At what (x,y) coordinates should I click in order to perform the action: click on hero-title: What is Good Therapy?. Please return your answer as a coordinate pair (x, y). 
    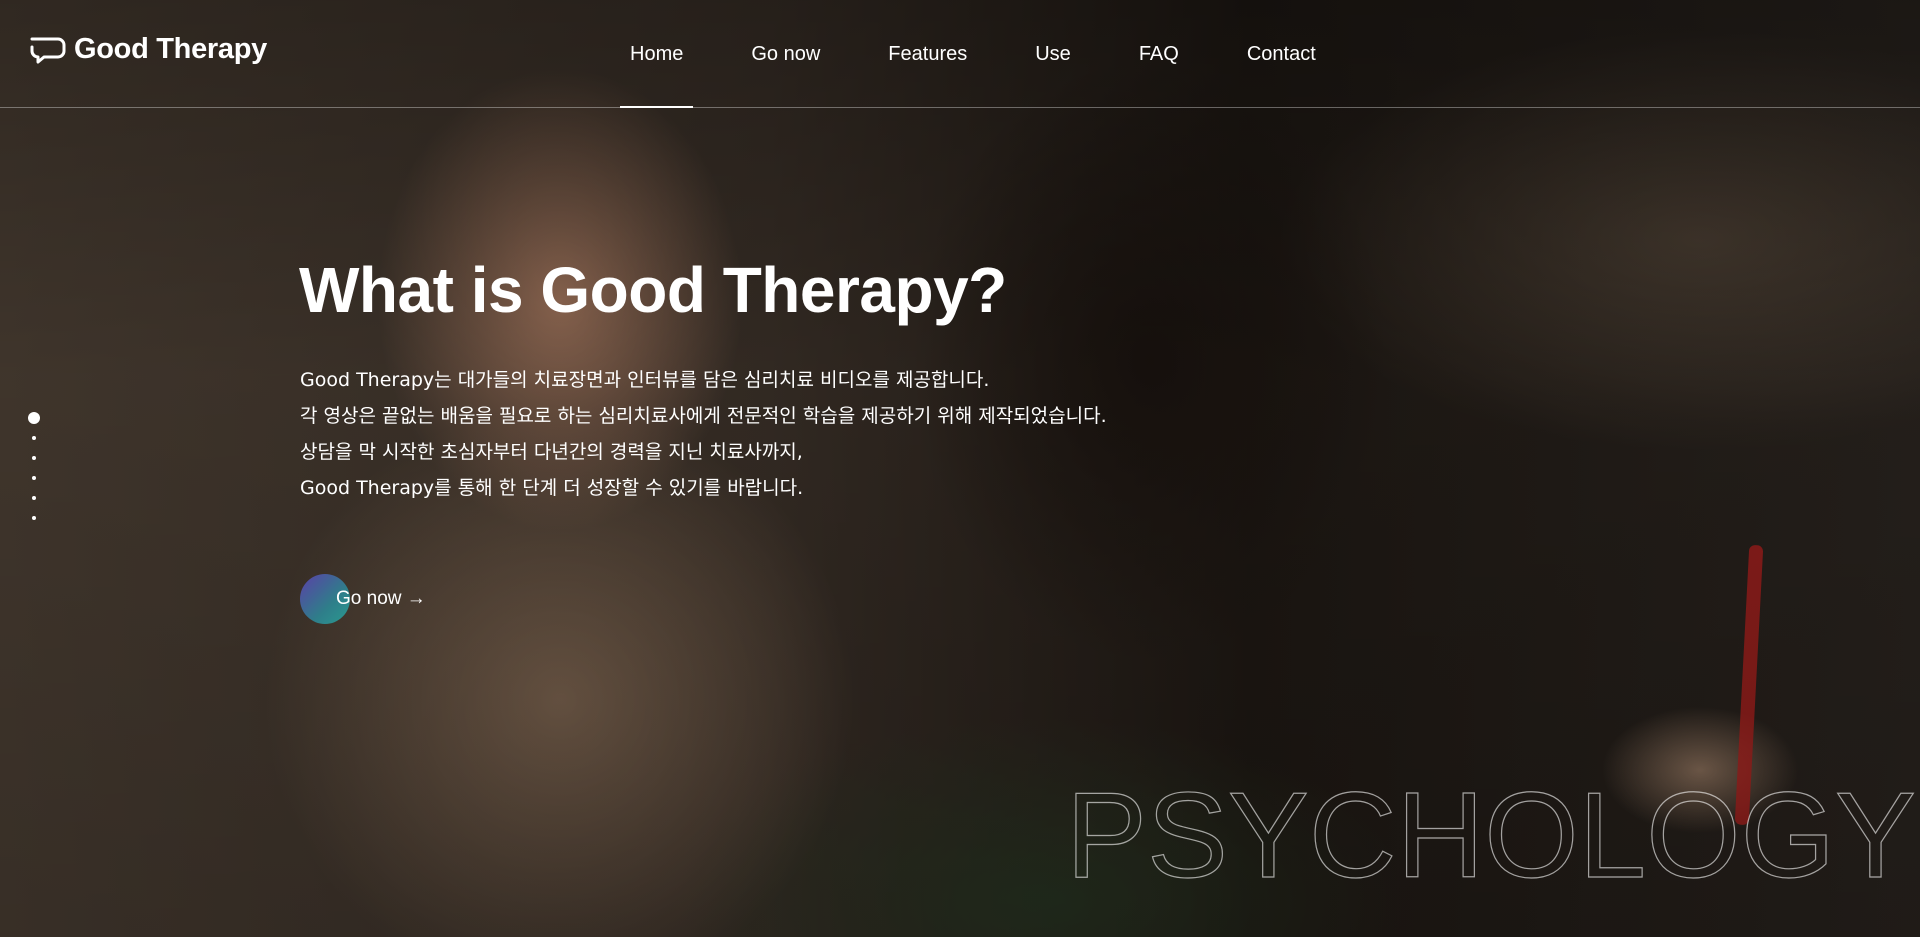
    Looking at the image, I should click on (653, 290).